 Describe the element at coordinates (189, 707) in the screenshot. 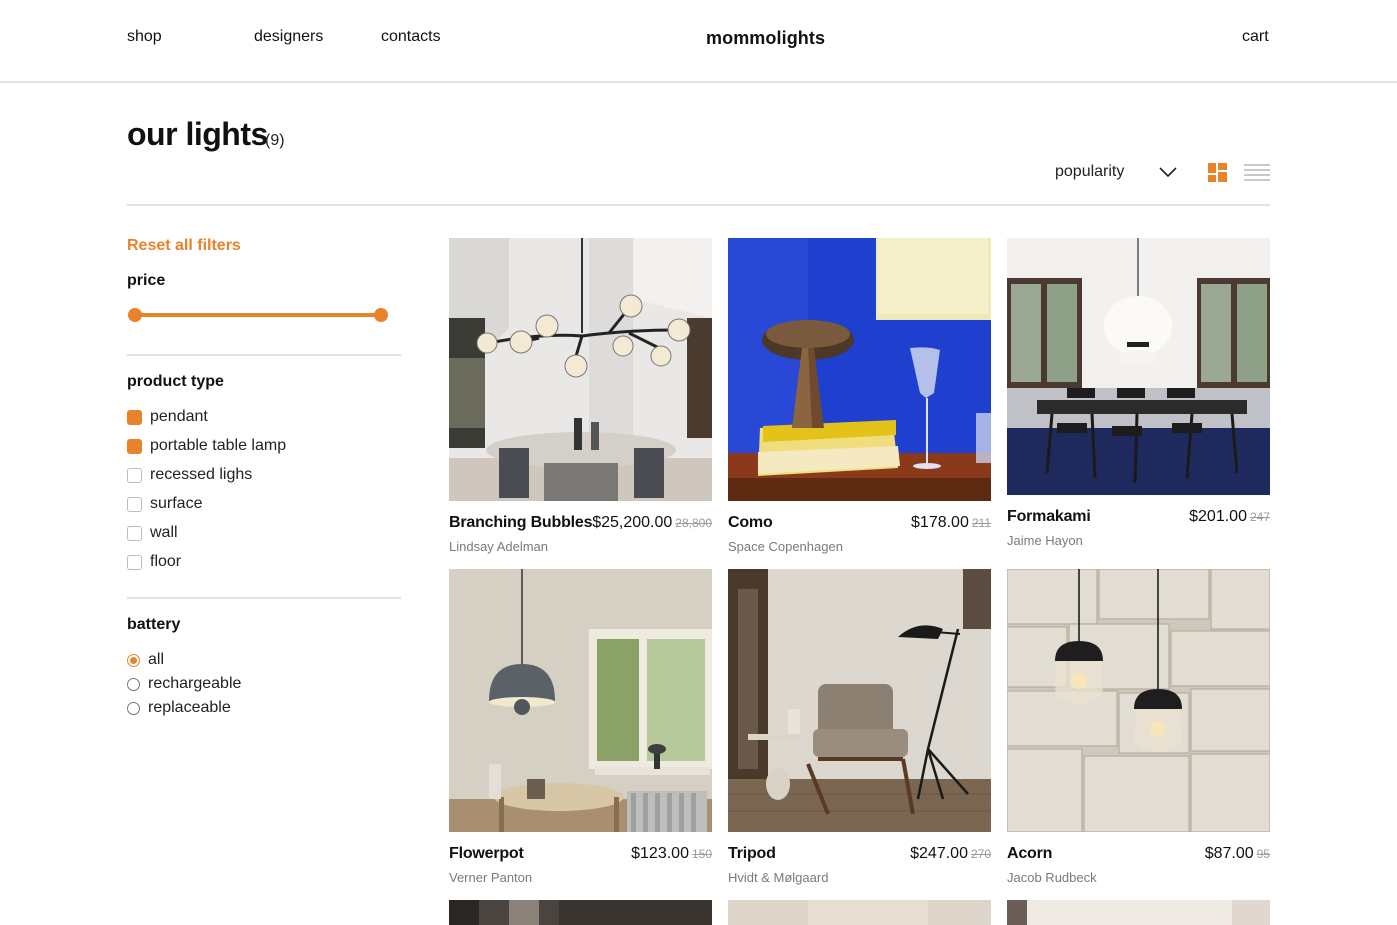

I see `radio-label: replaceable` at that location.